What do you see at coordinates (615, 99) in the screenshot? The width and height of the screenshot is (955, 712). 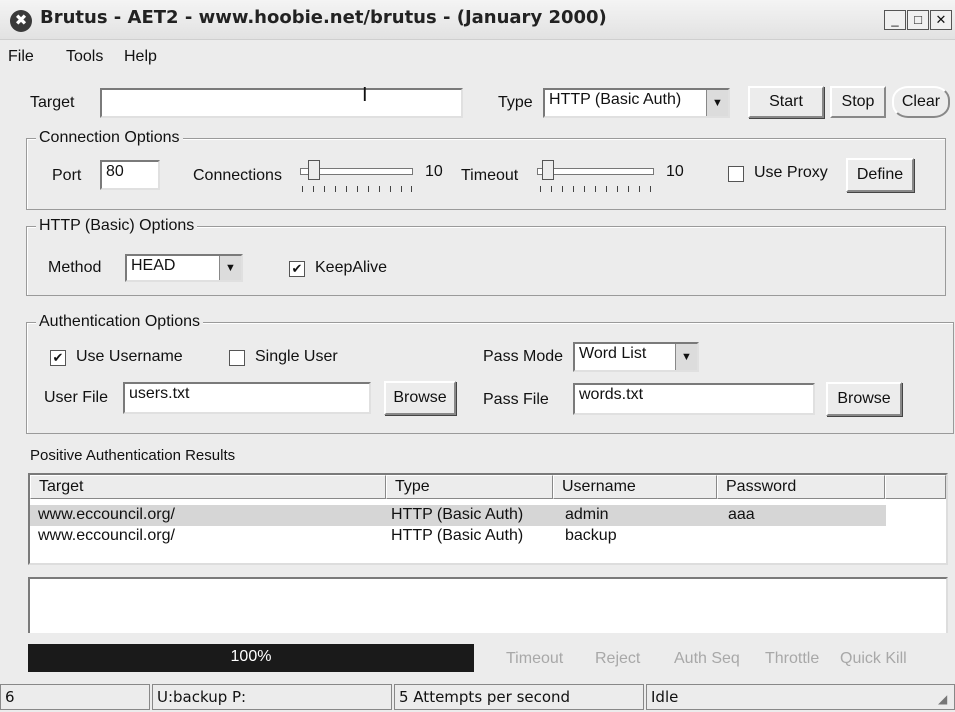 I see `type-select-value: HTTP (Basic Auth)` at bounding box center [615, 99].